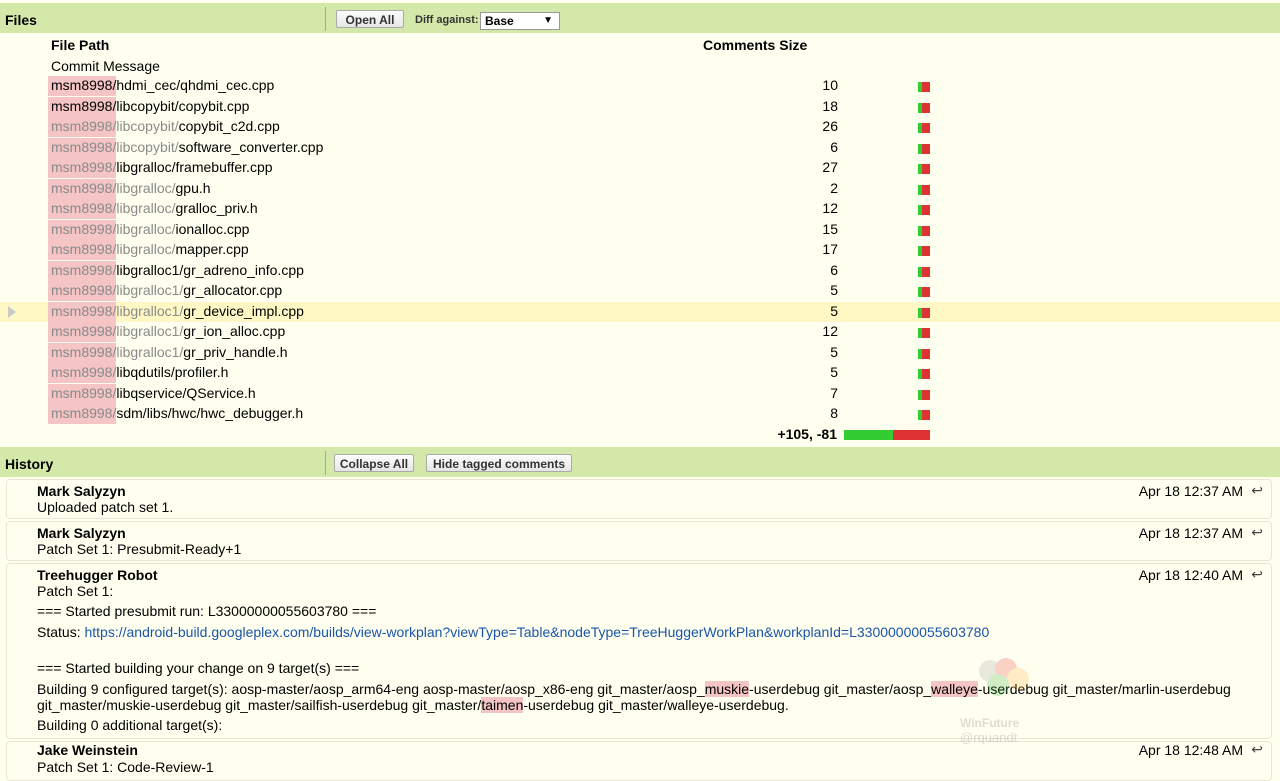  I want to click on file-path-link: msm8998/libcopybit/copybit_c2d.cpp, so click(165, 126).